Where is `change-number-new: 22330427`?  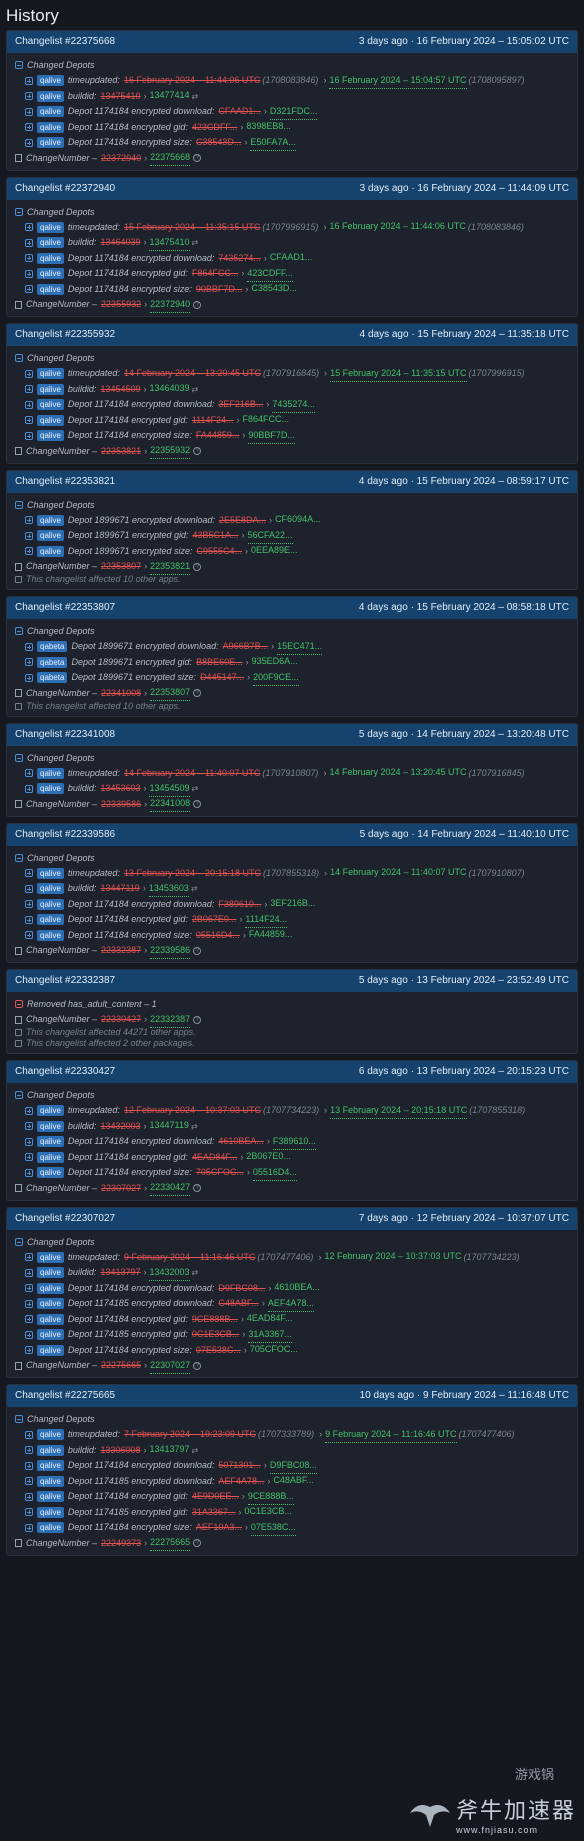 change-number-new: 22330427 is located at coordinates (170, 1188).